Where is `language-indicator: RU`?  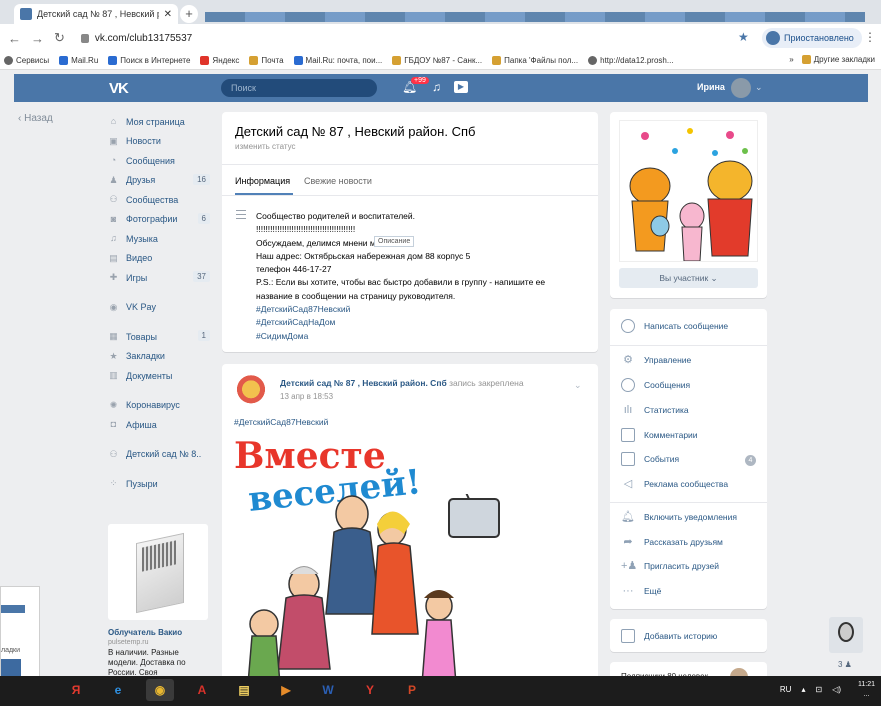 language-indicator: RU is located at coordinates (786, 689).